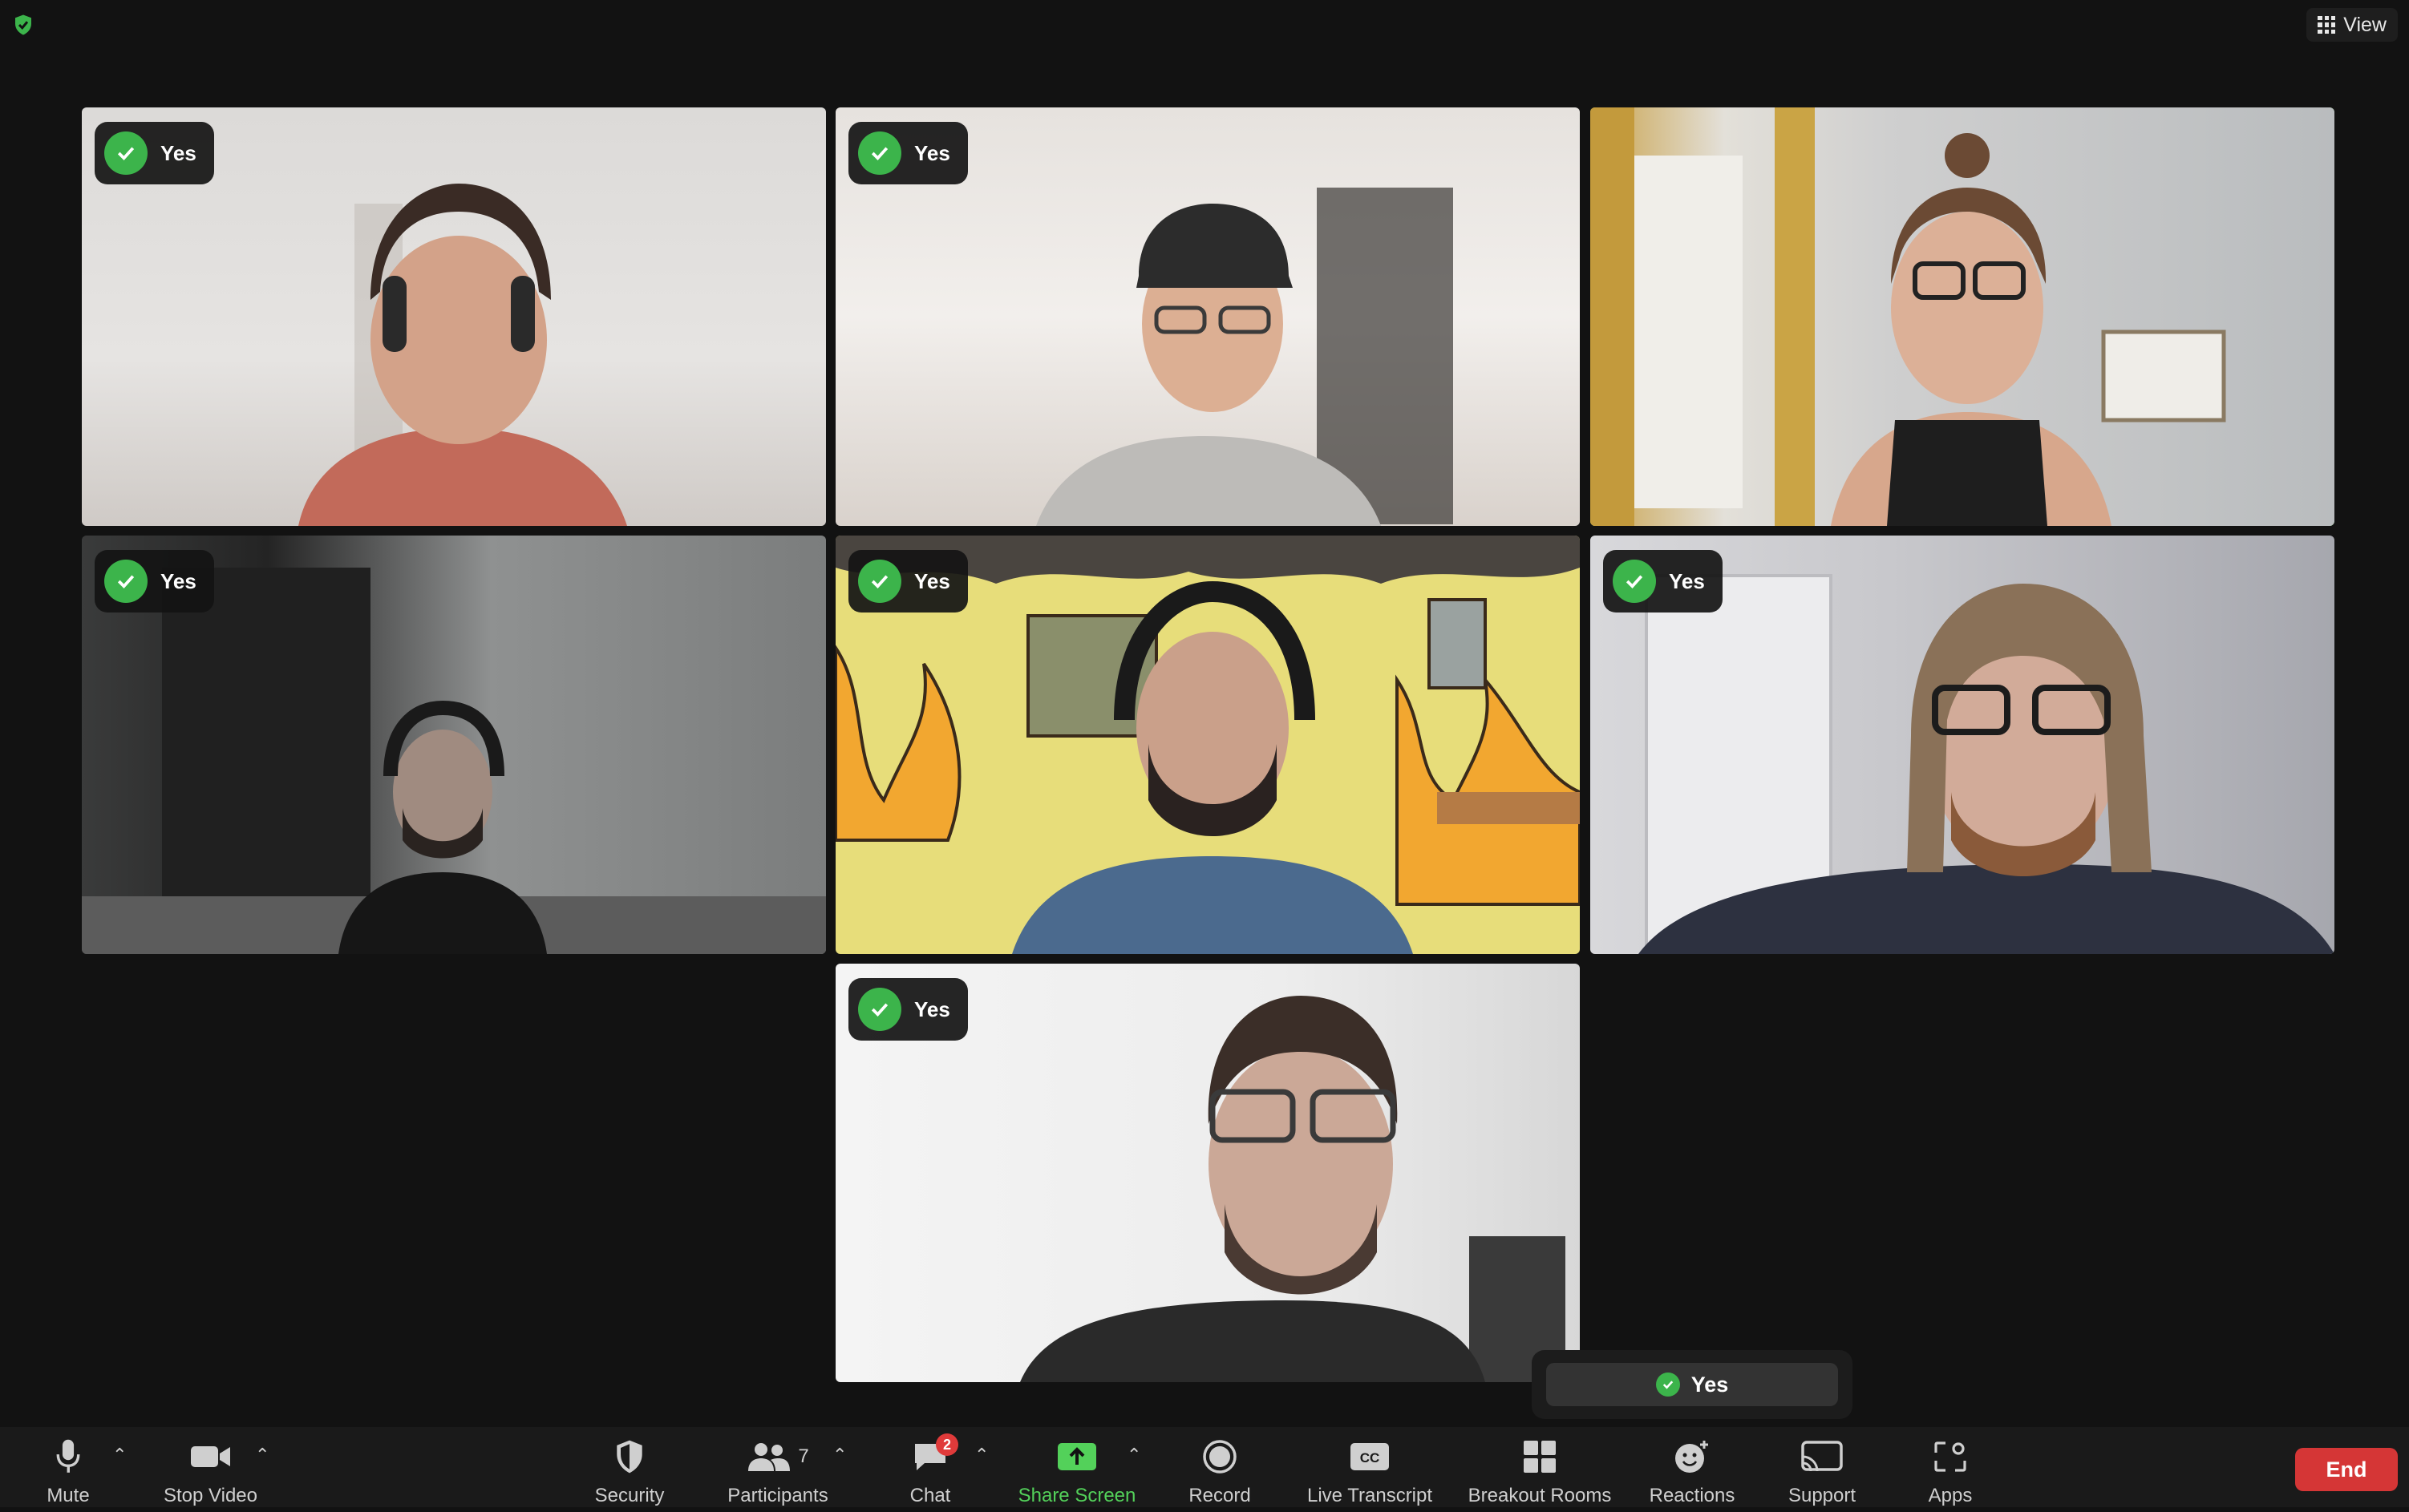 This screenshot has width=2409, height=1512. I want to click on end-label: End, so click(2346, 1470).